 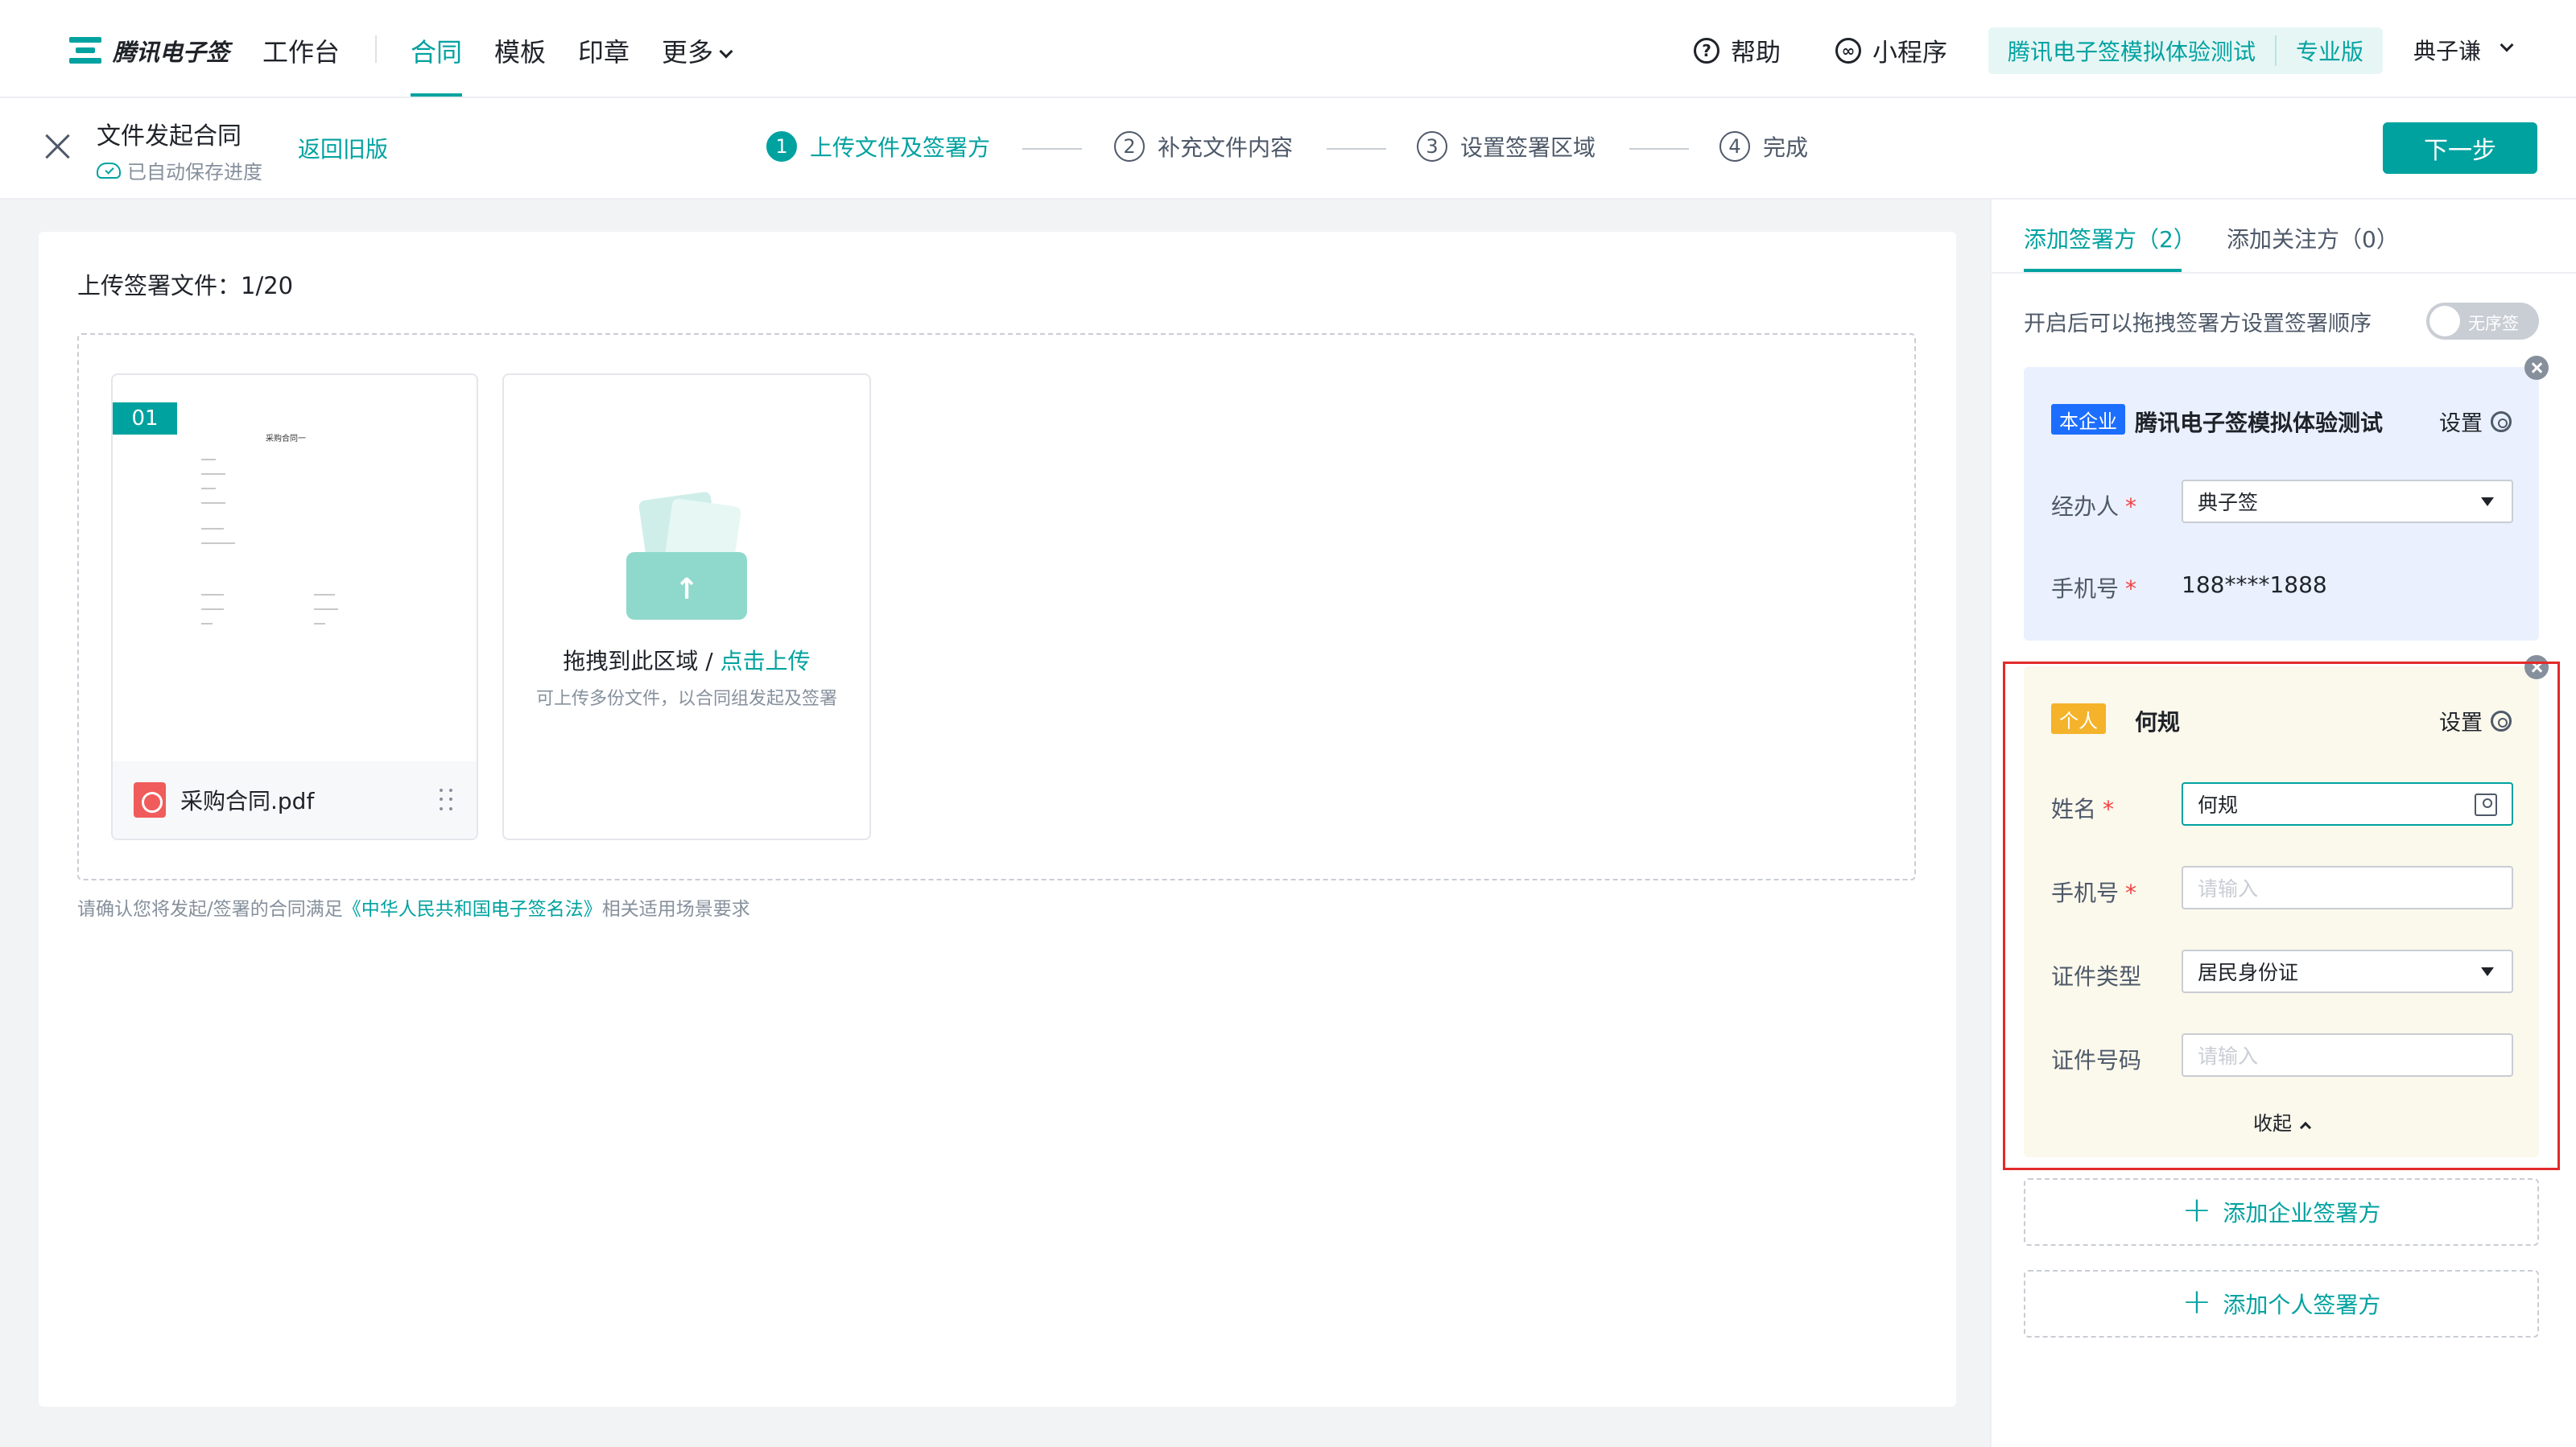 I want to click on step-4: 4 完成, so click(x=1764, y=146).